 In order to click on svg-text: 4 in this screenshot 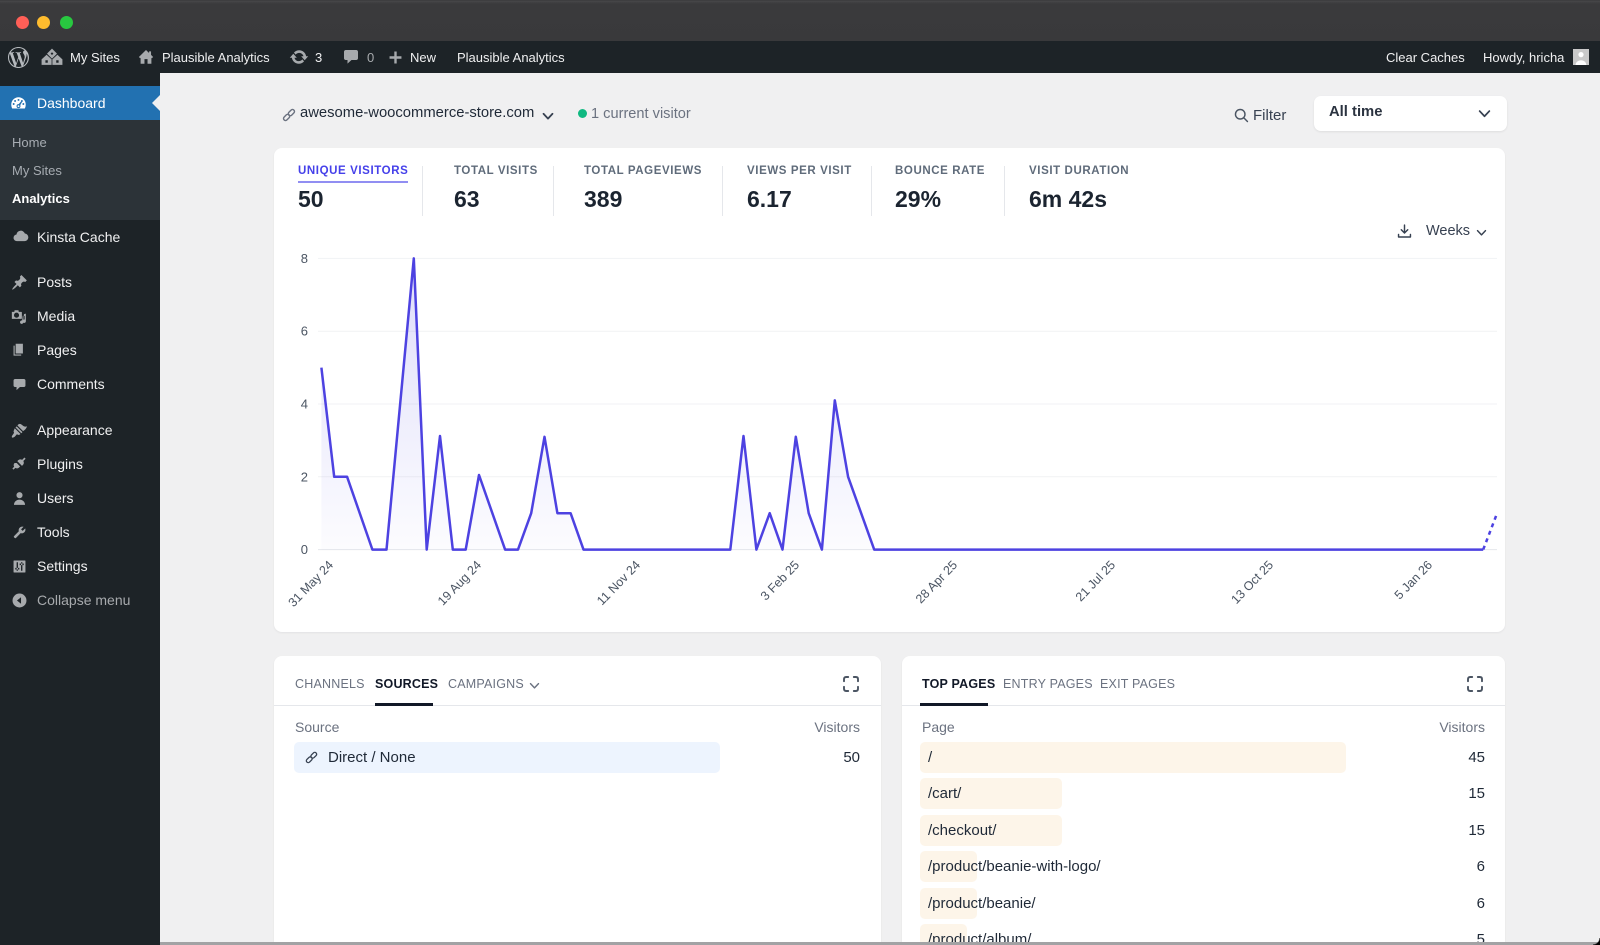, I will do `click(304, 404)`.